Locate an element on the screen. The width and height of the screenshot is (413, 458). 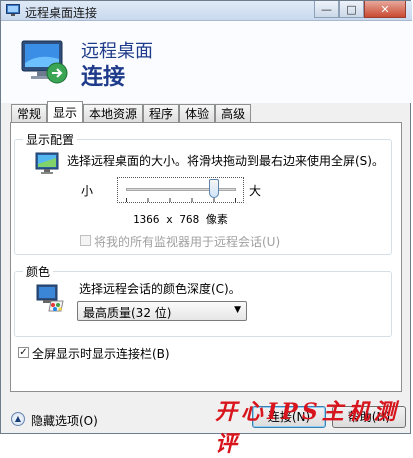
tab-local-resources: 本地资源 is located at coordinates (113, 113).